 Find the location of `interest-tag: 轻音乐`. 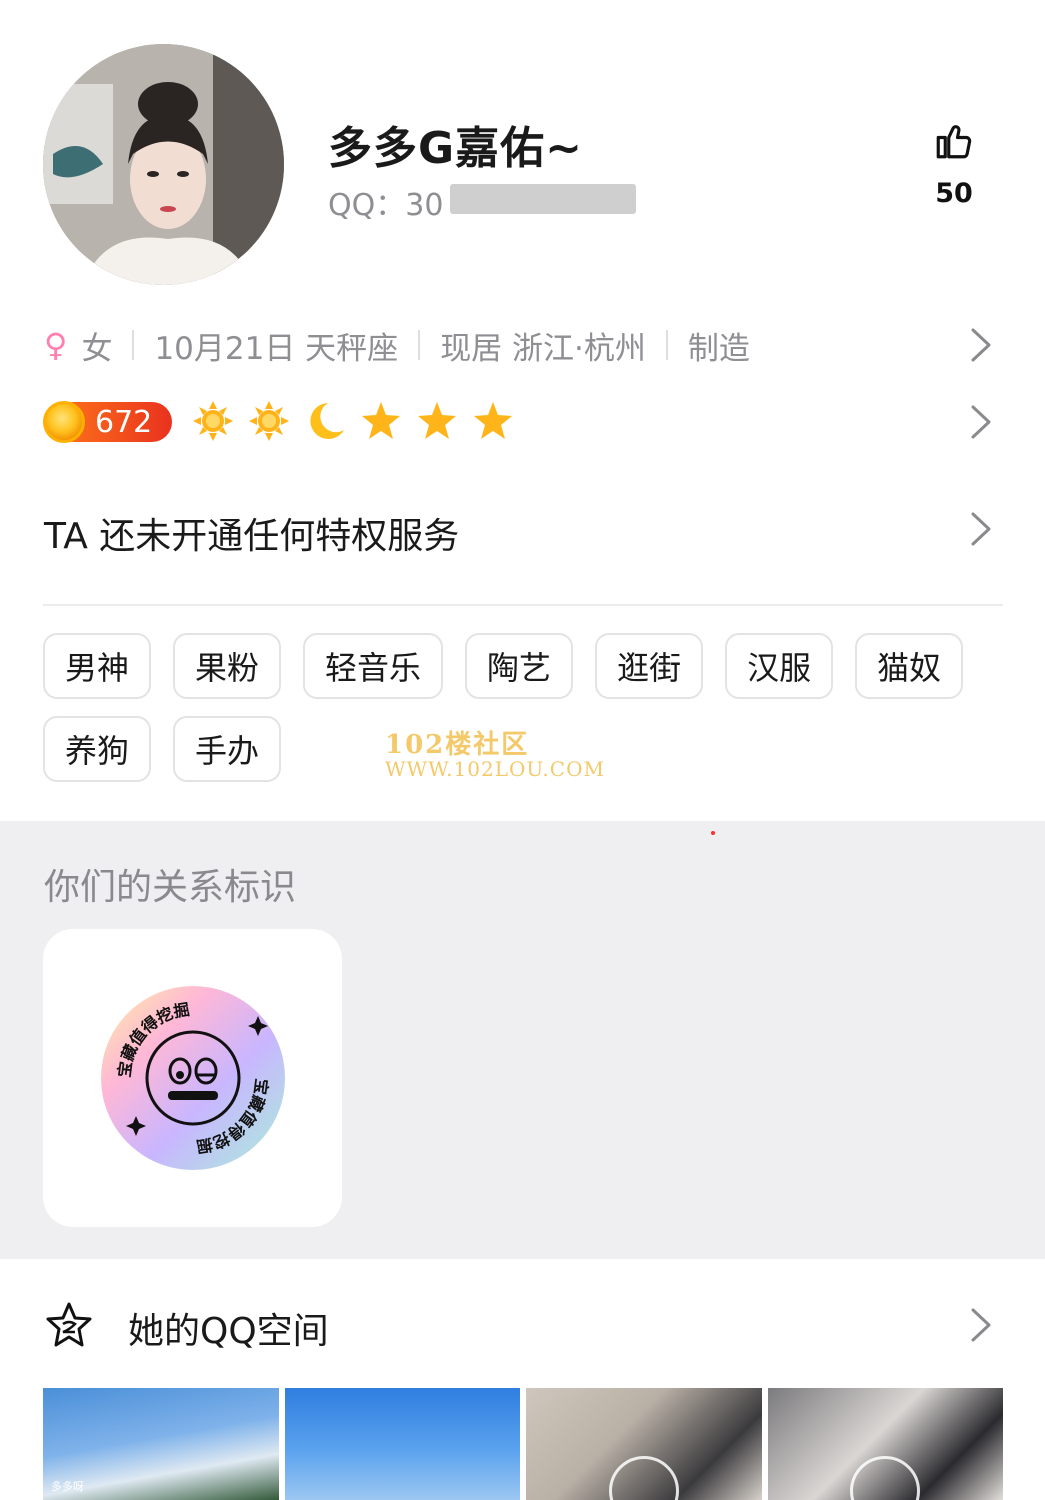

interest-tag: 轻音乐 is located at coordinates (373, 666).